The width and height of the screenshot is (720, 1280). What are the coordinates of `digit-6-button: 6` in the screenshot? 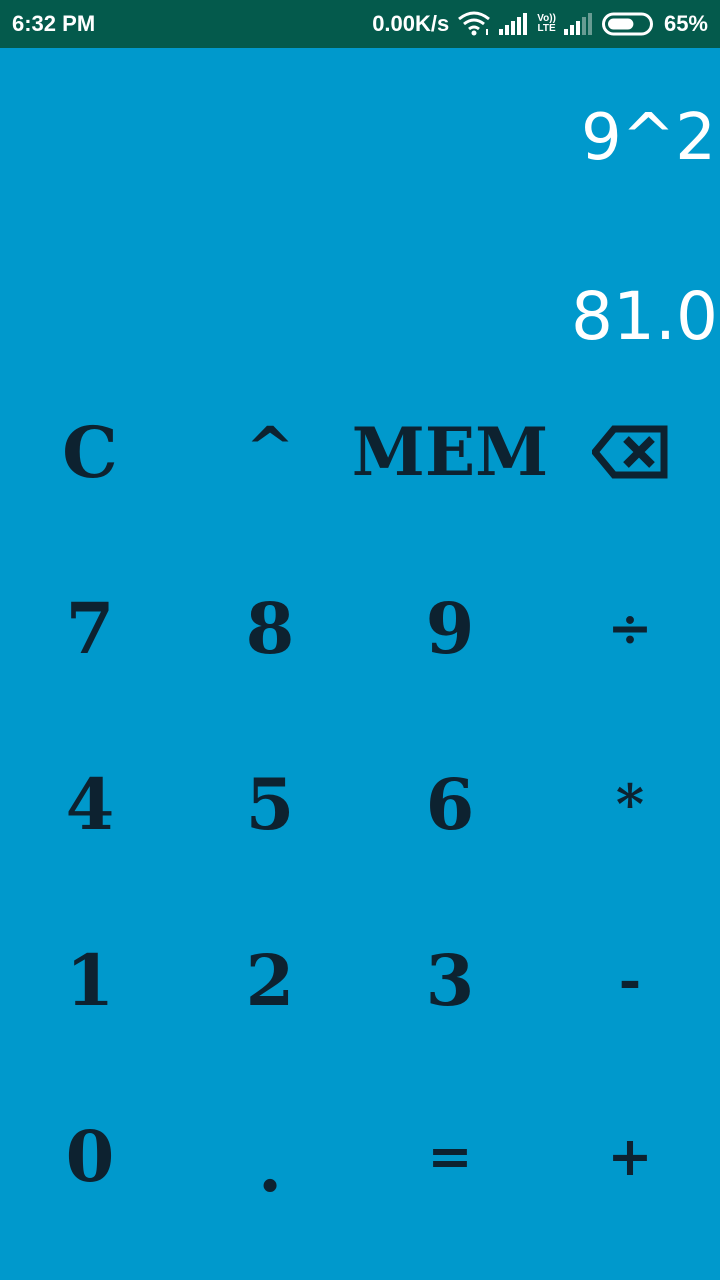 It's located at (450, 804).